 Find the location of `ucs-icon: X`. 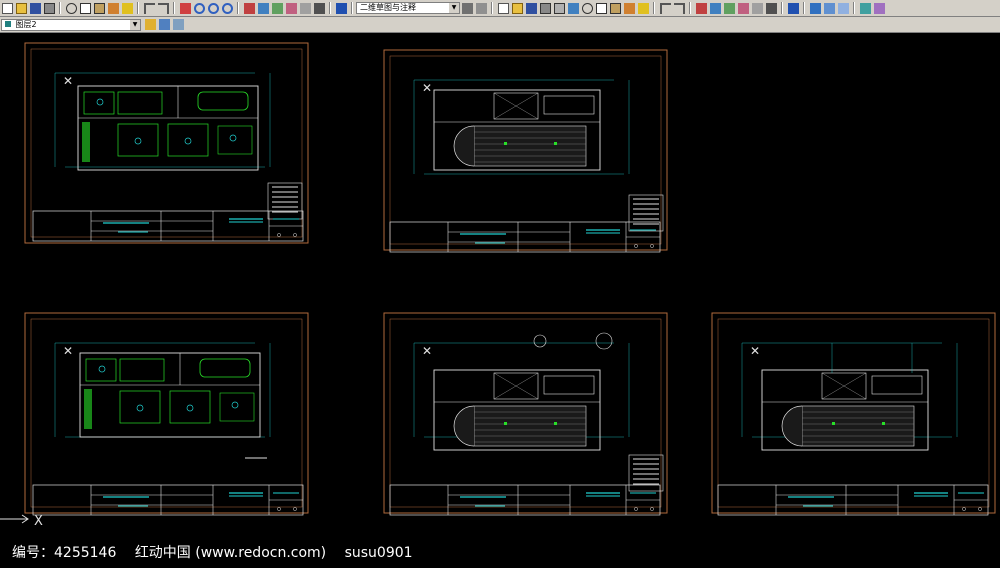

ucs-icon: X is located at coordinates (21, 521).